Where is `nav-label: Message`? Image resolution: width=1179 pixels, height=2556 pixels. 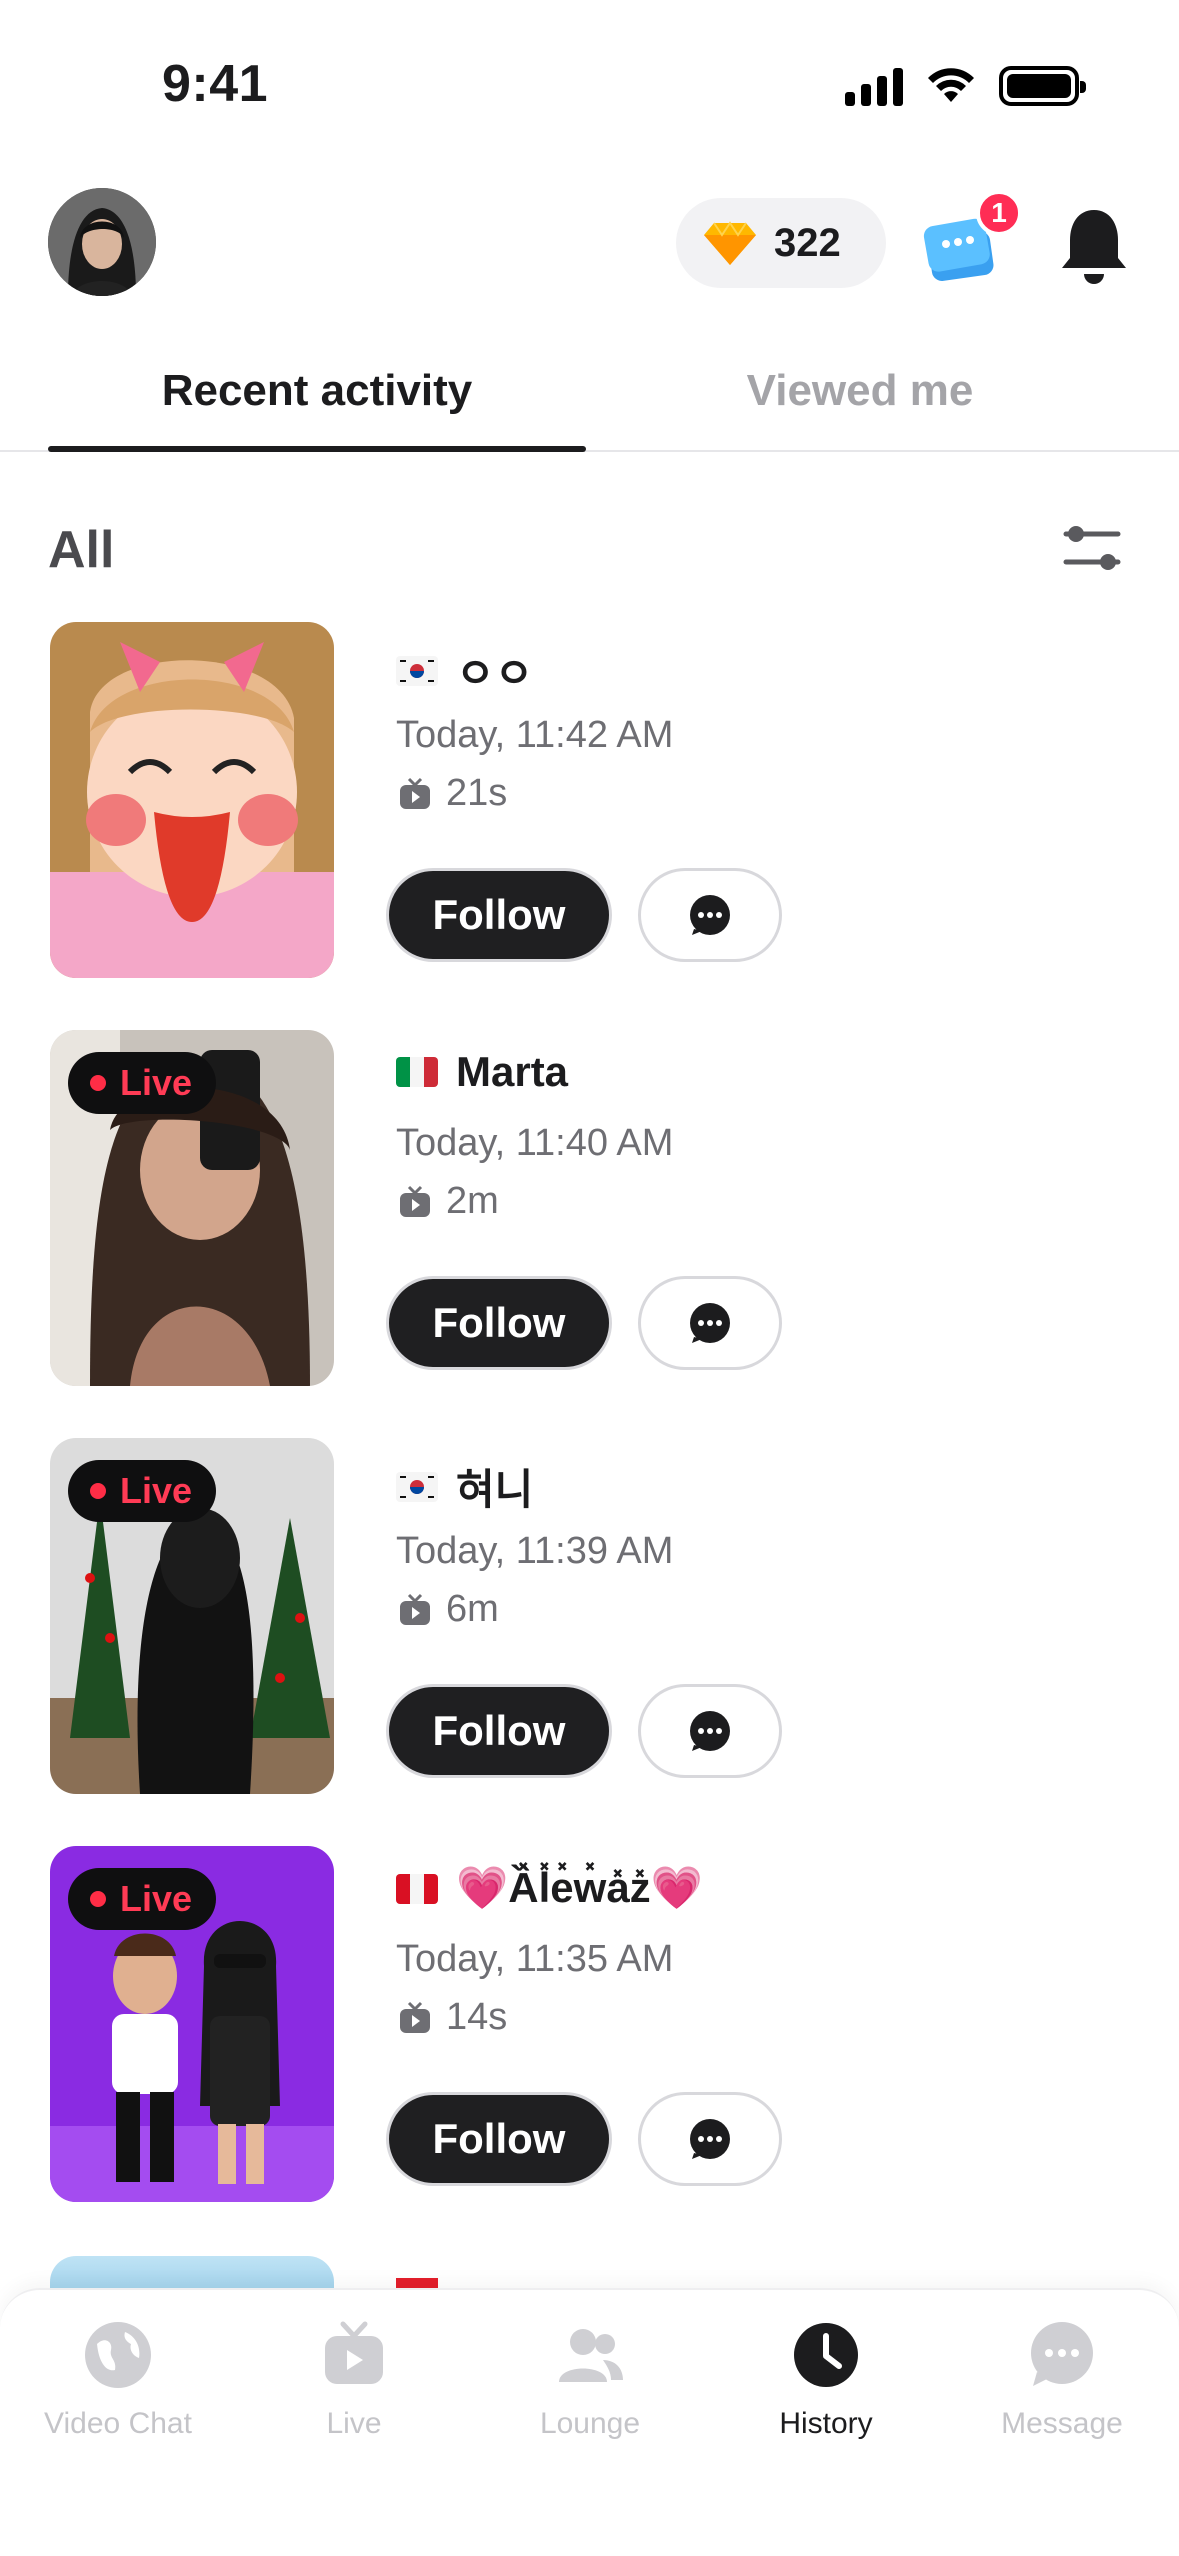
nav-label: Message is located at coordinates (1062, 2423).